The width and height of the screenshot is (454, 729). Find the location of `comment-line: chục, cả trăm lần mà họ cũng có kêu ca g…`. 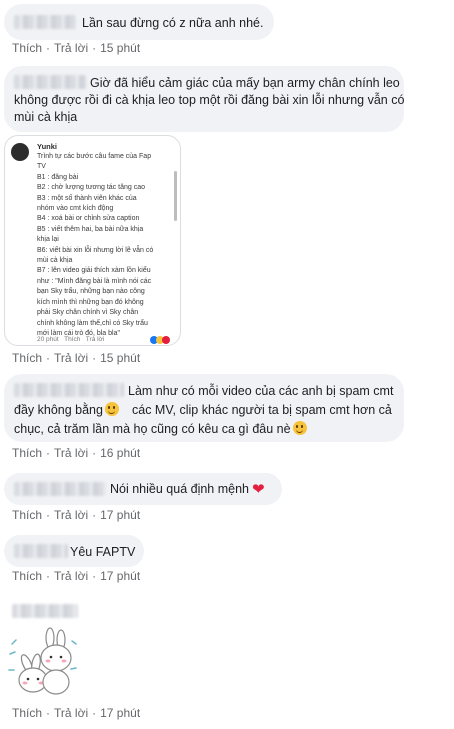

comment-line: chục, cả trăm lần mà họ cũng có kêu ca g… is located at coordinates (152, 429).